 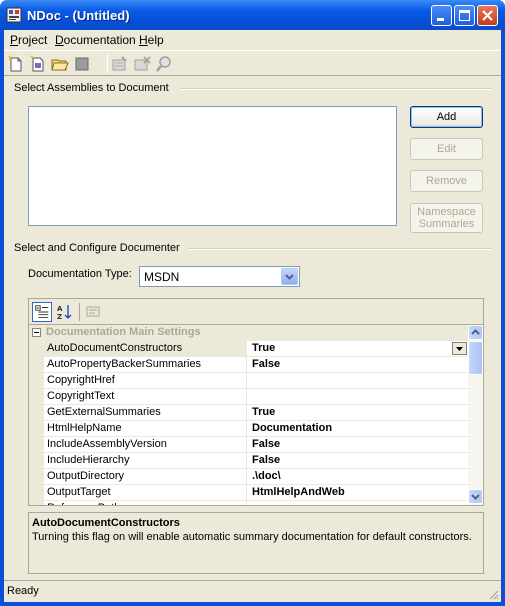 What do you see at coordinates (145, 503) in the screenshot?
I see `property-name: ReferencePaths` at bounding box center [145, 503].